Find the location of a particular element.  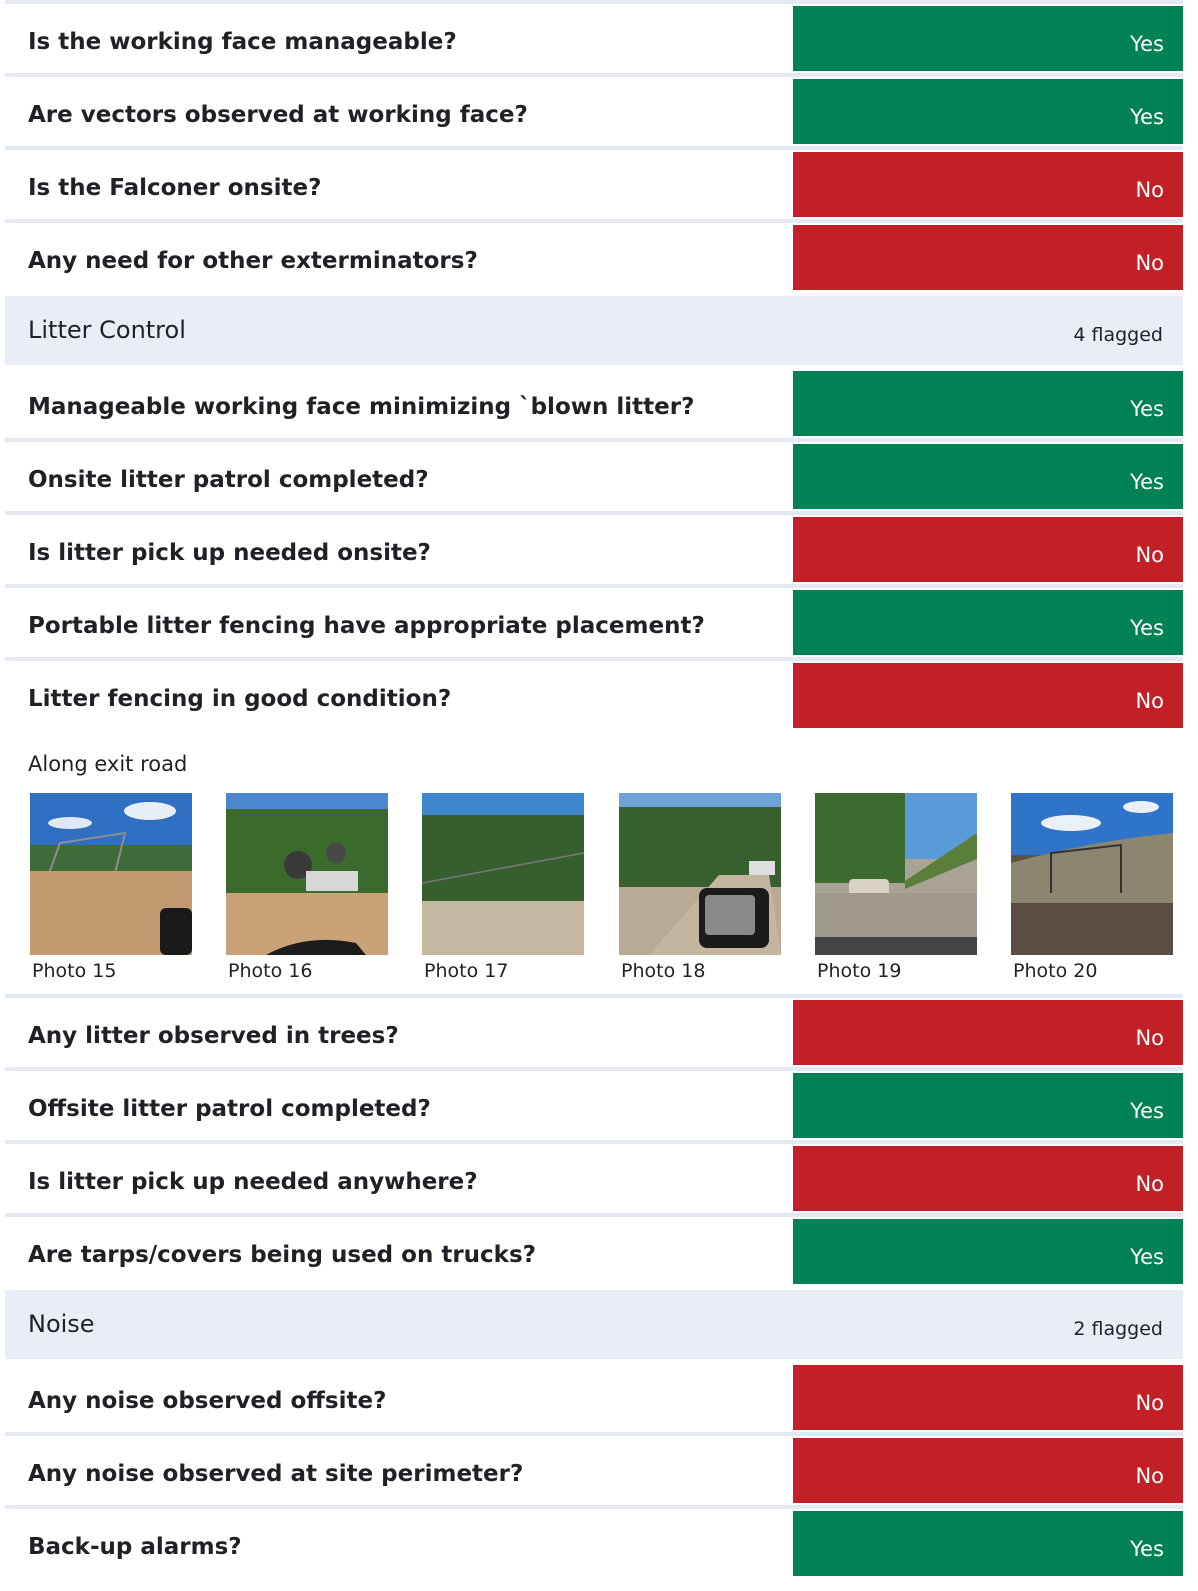

question-row: Back-up alarms? Yes is located at coordinates (594, 1543).